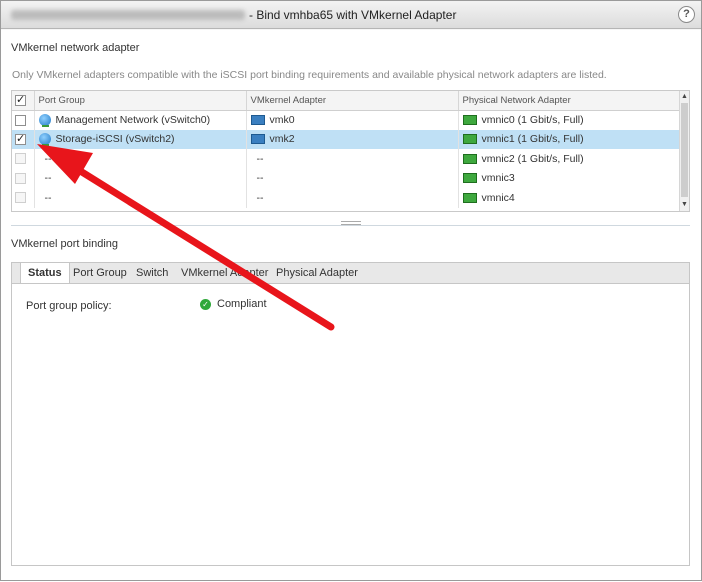  I want to click on scroll-thumb, so click(684, 150).